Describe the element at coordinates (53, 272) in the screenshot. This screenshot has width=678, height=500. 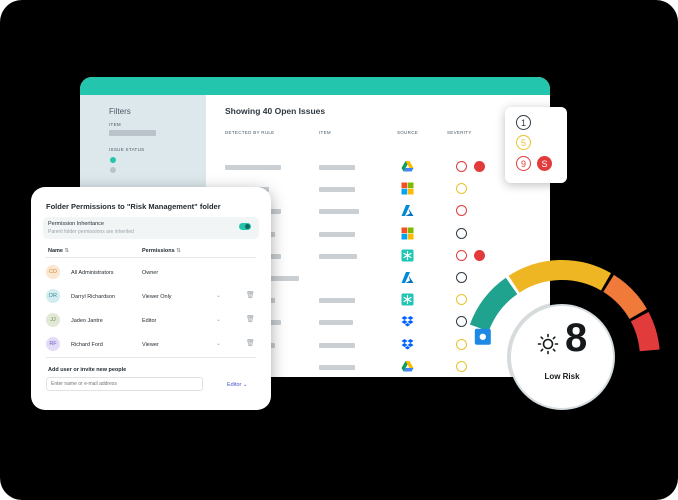
I see `avatar: CD` at that location.